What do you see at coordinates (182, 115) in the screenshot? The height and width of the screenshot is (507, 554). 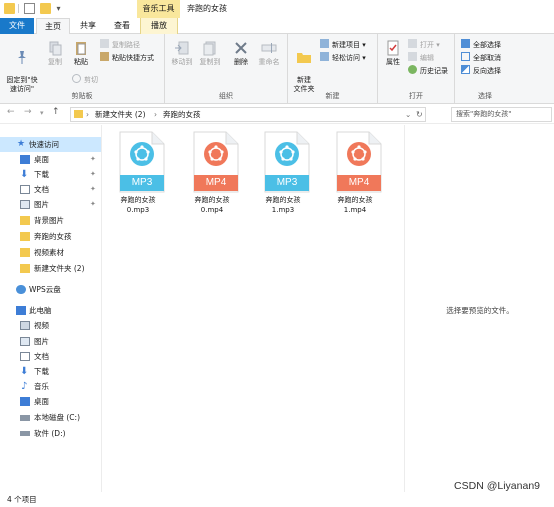 I see `breadcrumb-item: 奔跑的女孩` at bounding box center [182, 115].